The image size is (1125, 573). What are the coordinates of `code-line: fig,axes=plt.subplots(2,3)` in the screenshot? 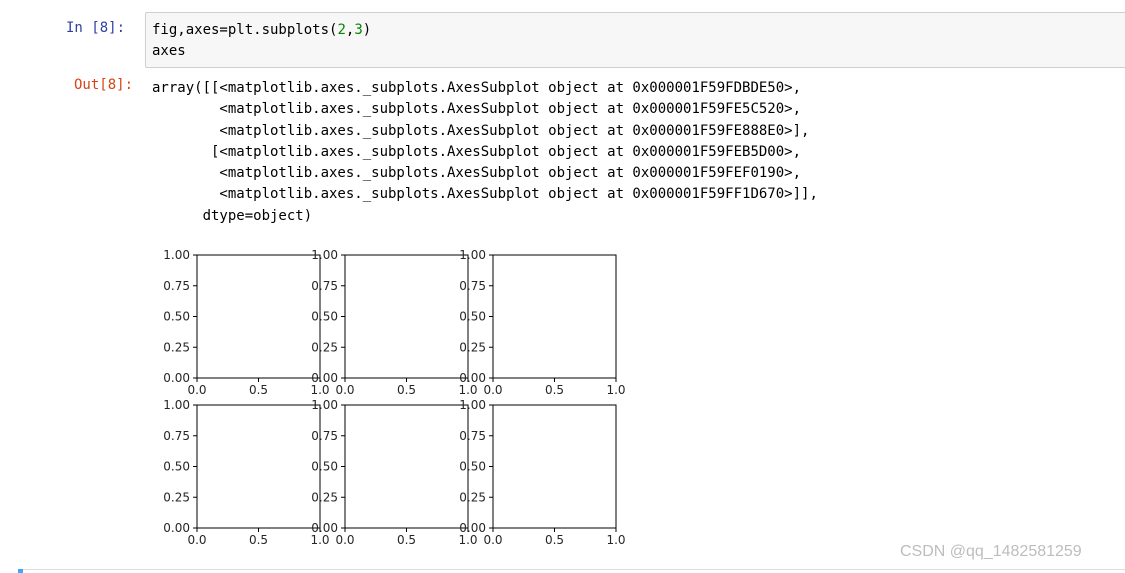 It's located at (261, 30).